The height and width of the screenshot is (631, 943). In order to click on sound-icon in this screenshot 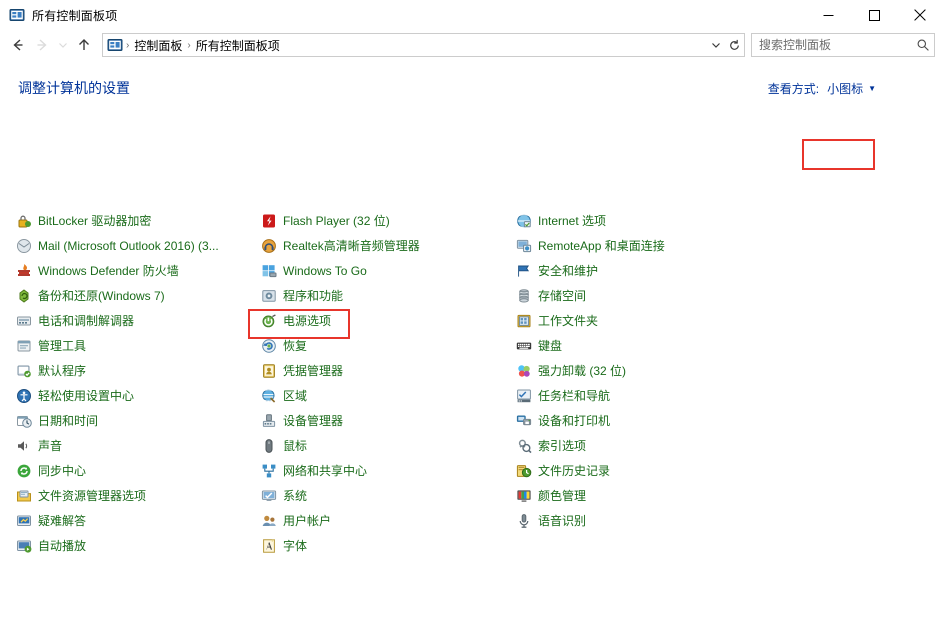, I will do `click(24, 446)`.